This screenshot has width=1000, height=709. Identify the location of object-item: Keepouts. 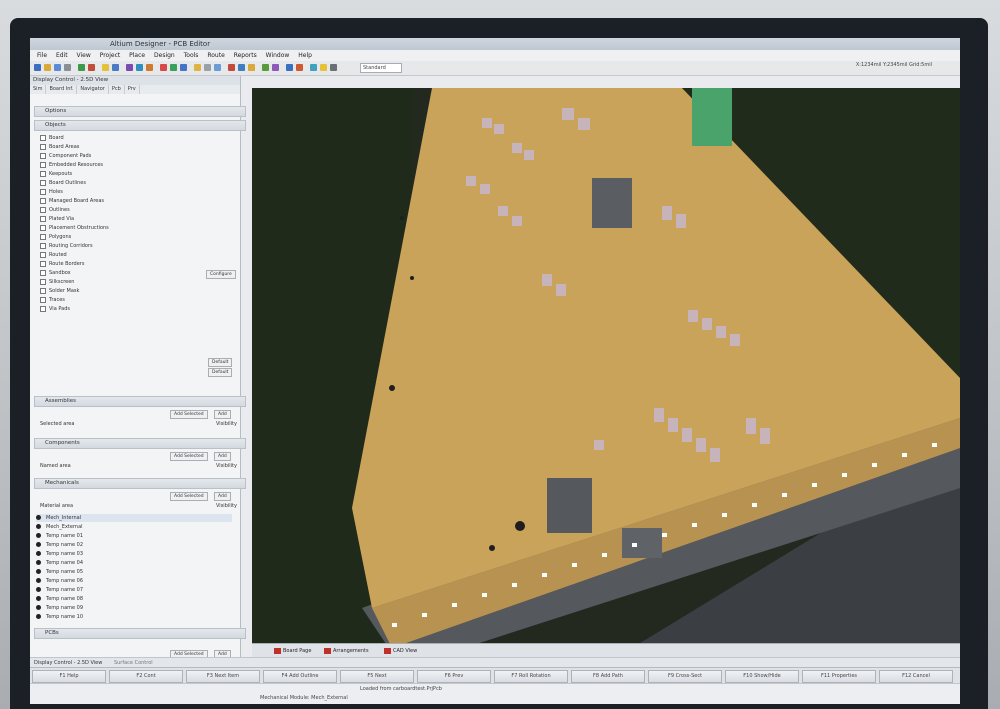
(56, 174).